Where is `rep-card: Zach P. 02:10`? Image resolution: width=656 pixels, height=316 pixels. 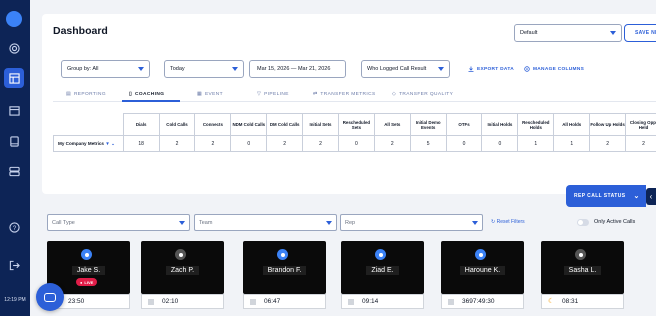 rep-card: Zach P. 02:10 is located at coordinates (182, 275).